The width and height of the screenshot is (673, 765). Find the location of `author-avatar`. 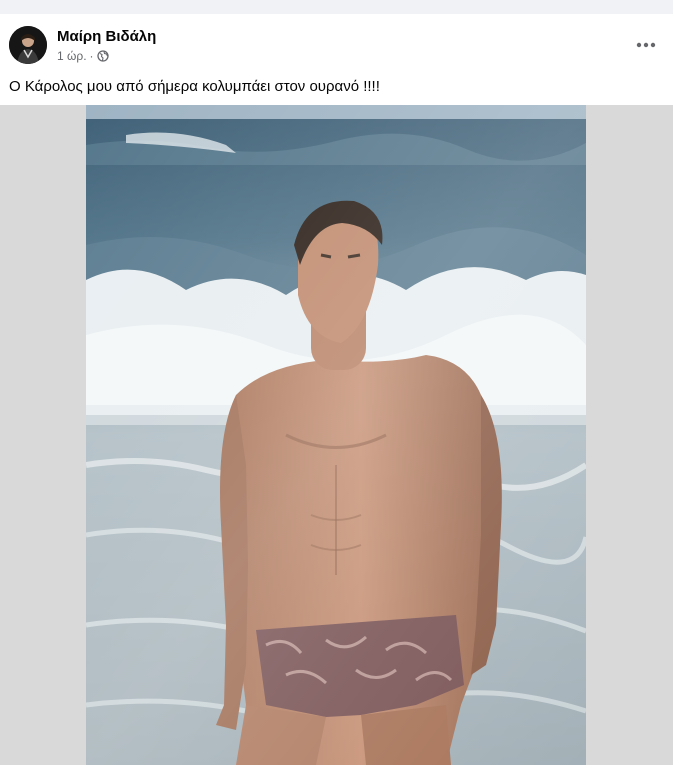

author-avatar is located at coordinates (28, 45).